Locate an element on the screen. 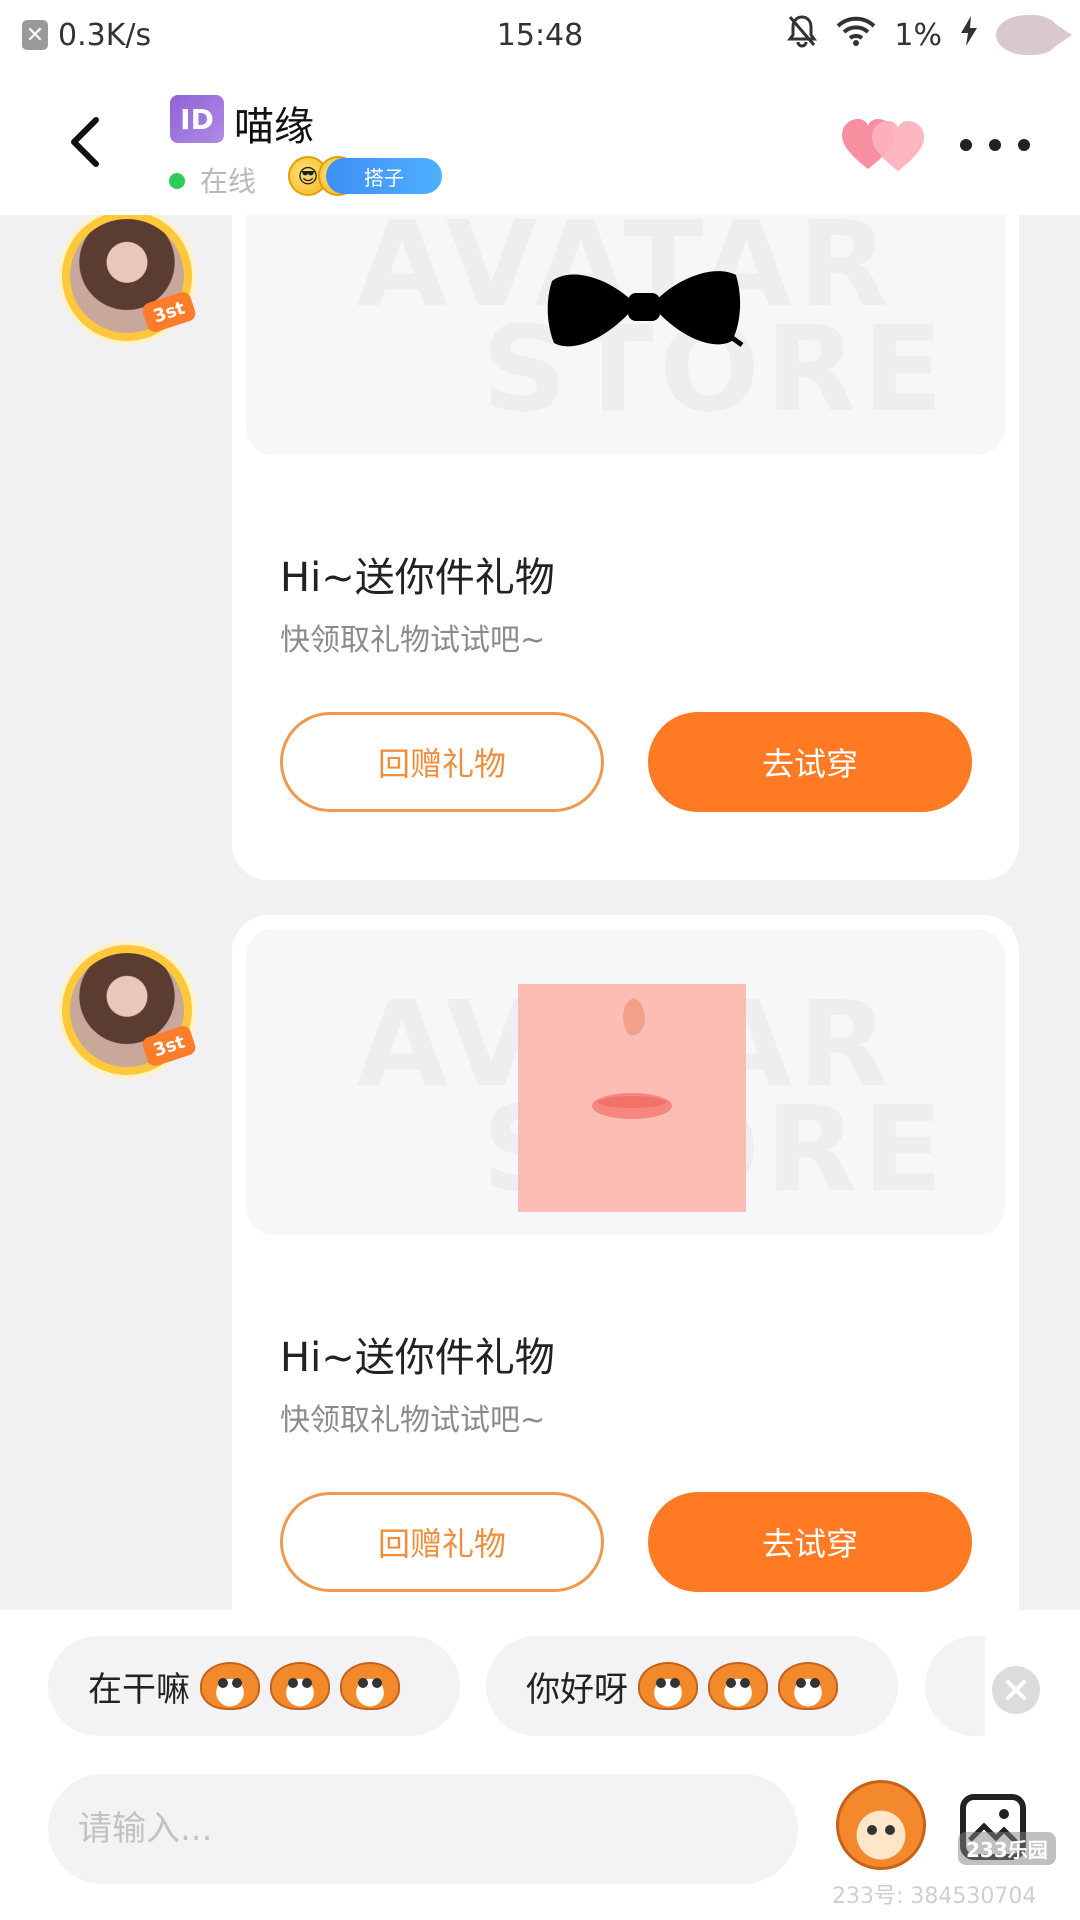 Image resolution: width=1080 pixels, height=1920 pixels. close-quick-replies-button is located at coordinates (1016, 1690).